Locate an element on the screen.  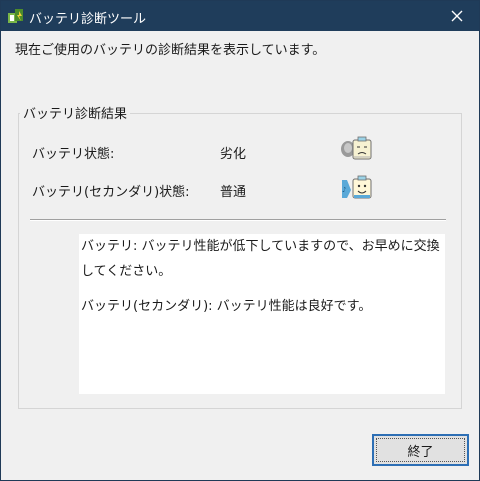
intro-text: 現在ご使用のバッテリの診断結果を表示しています。 is located at coordinates (170, 50).